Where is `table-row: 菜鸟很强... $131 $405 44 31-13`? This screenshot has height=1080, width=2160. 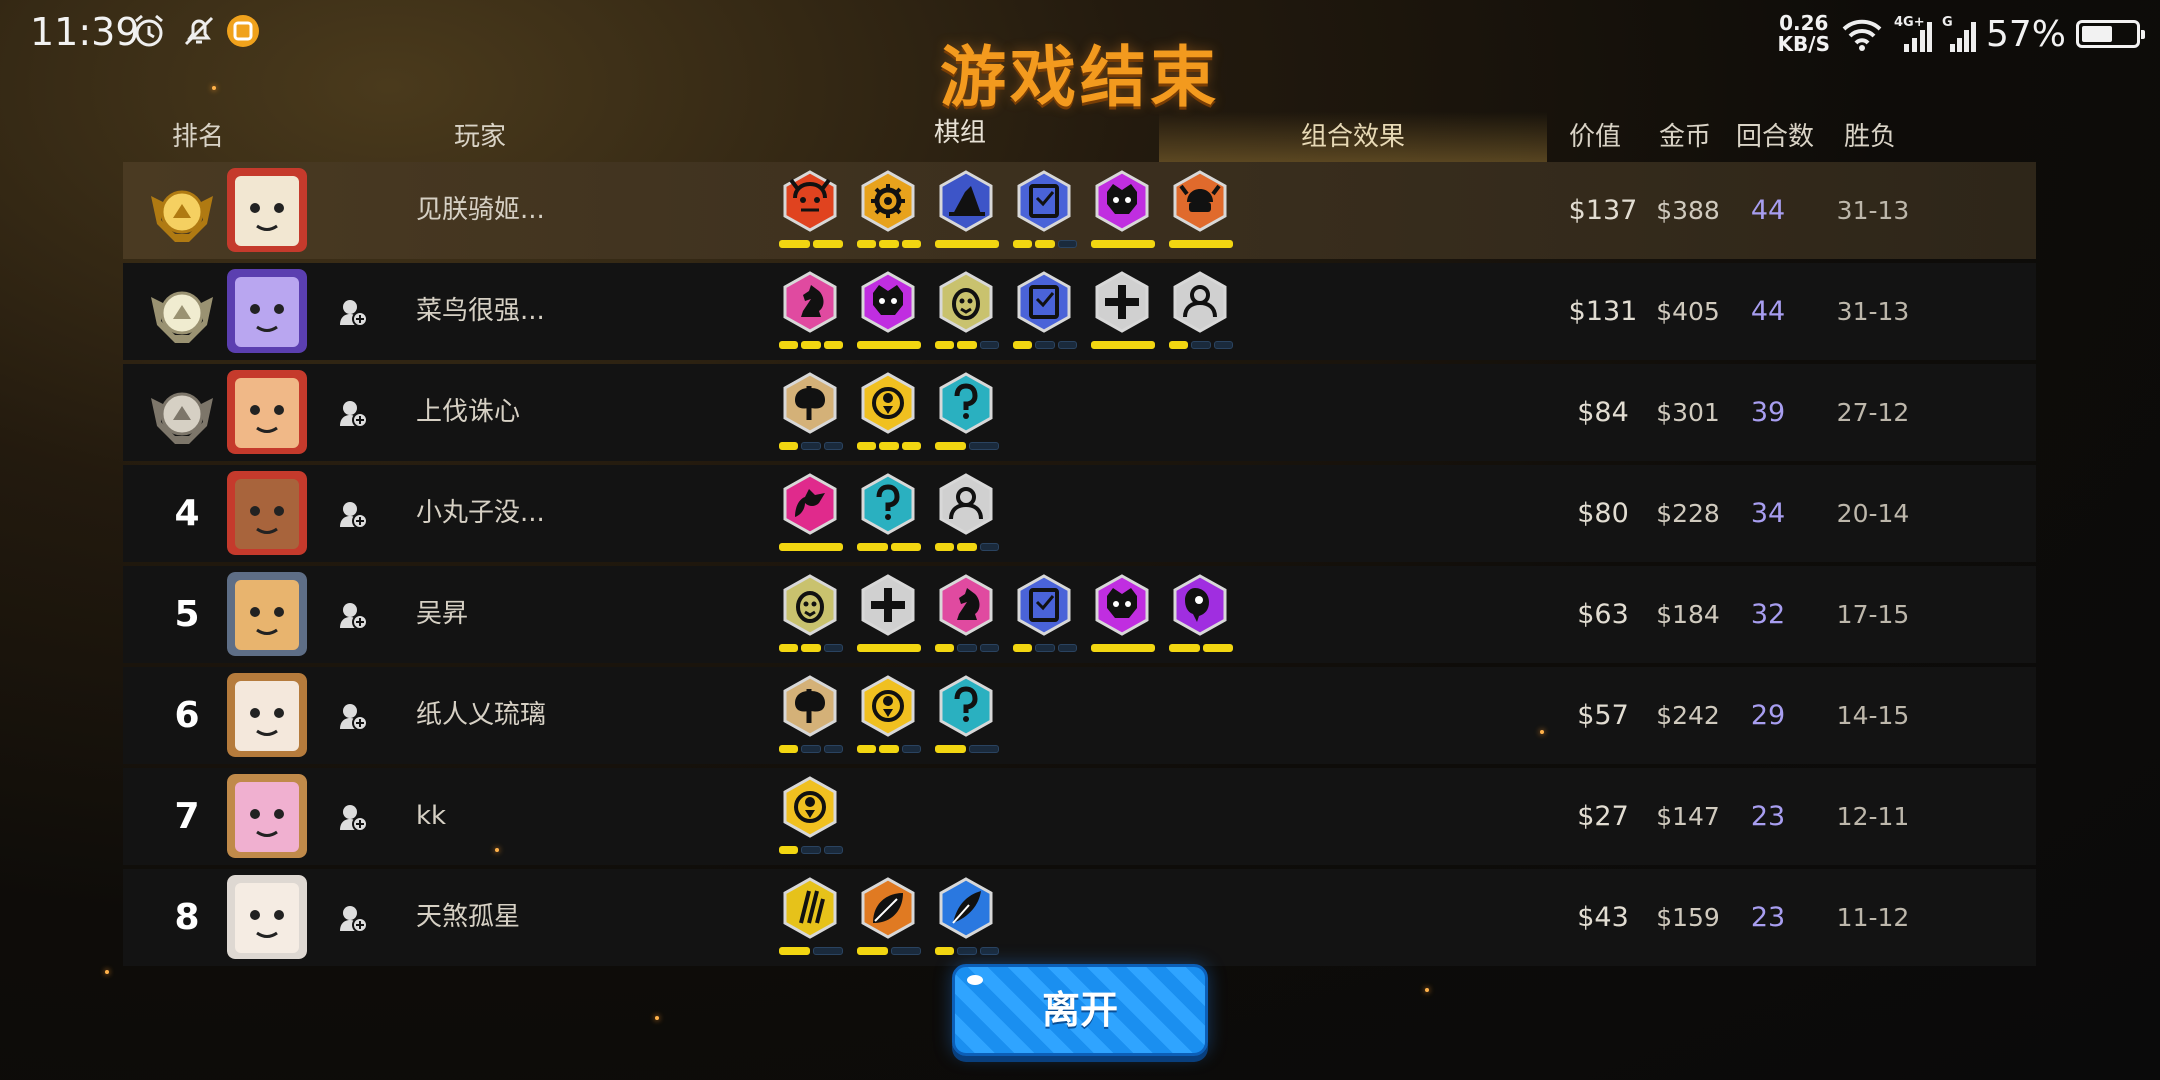 table-row: 菜鸟很强... $131 $405 44 31-13 is located at coordinates (1079, 311).